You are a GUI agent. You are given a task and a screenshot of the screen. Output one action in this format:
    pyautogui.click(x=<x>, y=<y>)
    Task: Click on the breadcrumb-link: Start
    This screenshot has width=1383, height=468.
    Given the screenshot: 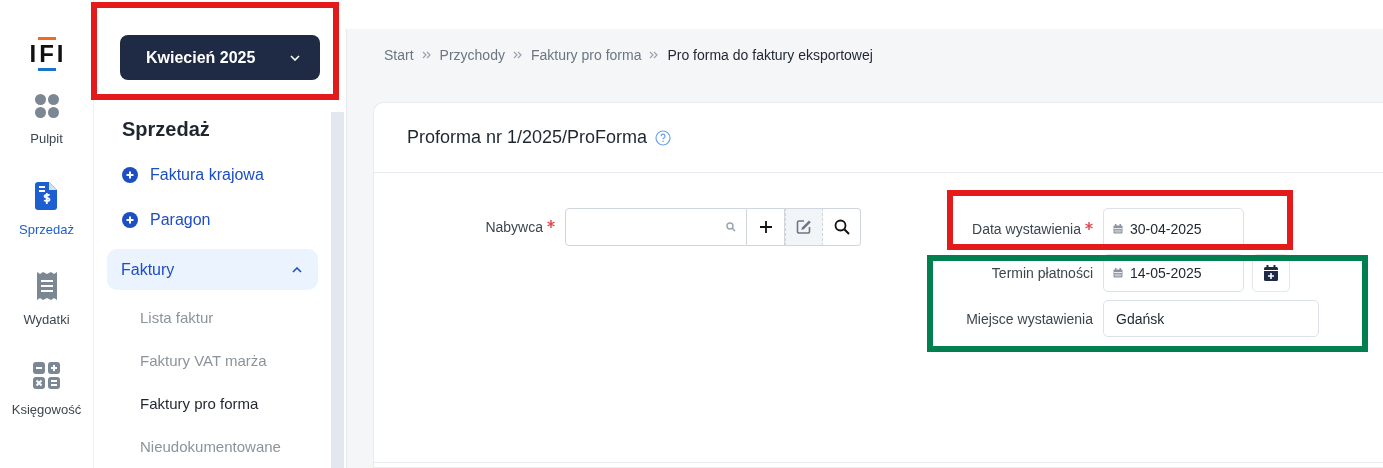 What is the action you would take?
    pyautogui.click(x=399, y=55)
    